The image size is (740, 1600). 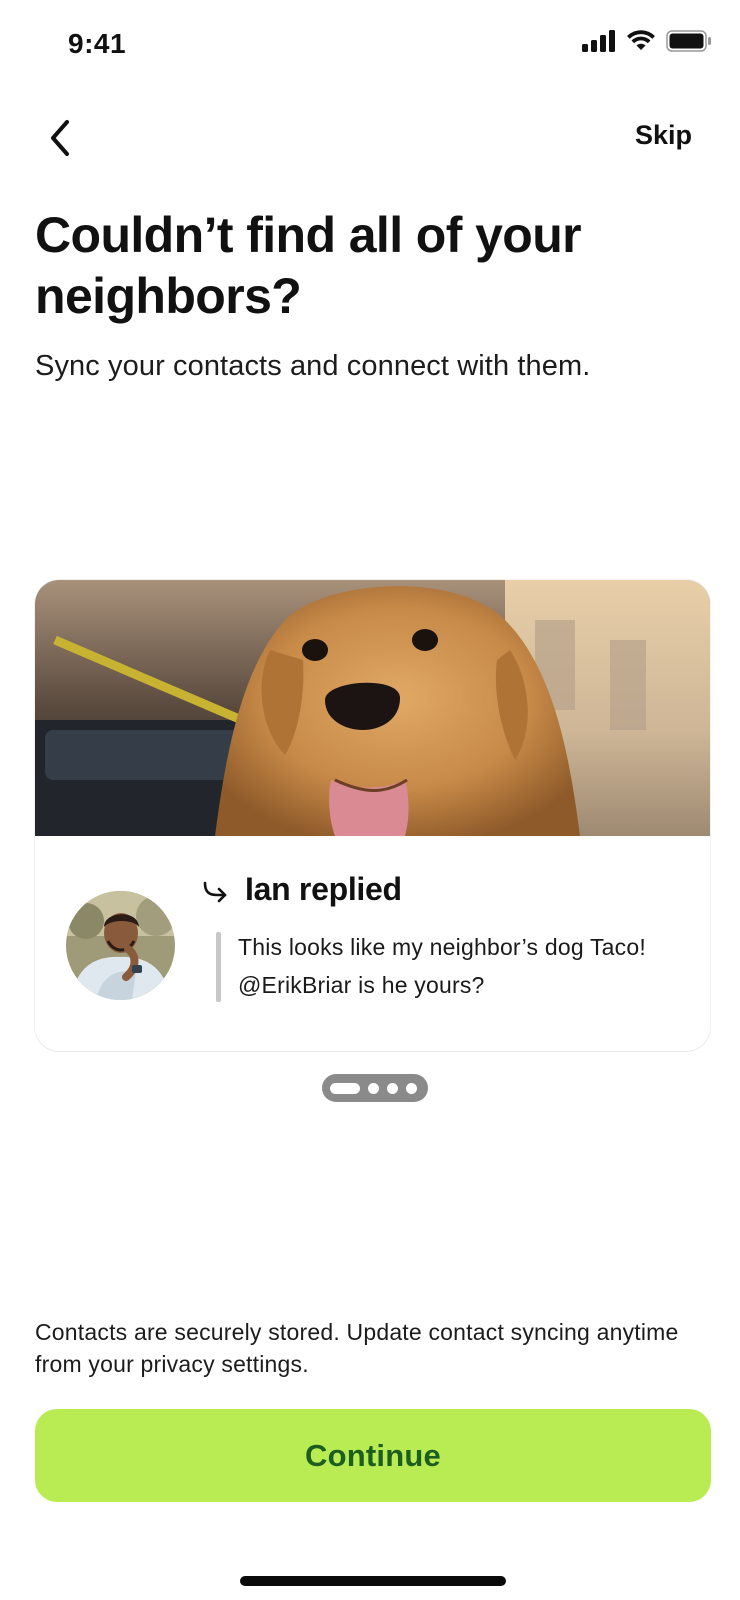 I want to click on continue-label: Continue, so click(x=373, y=1455).